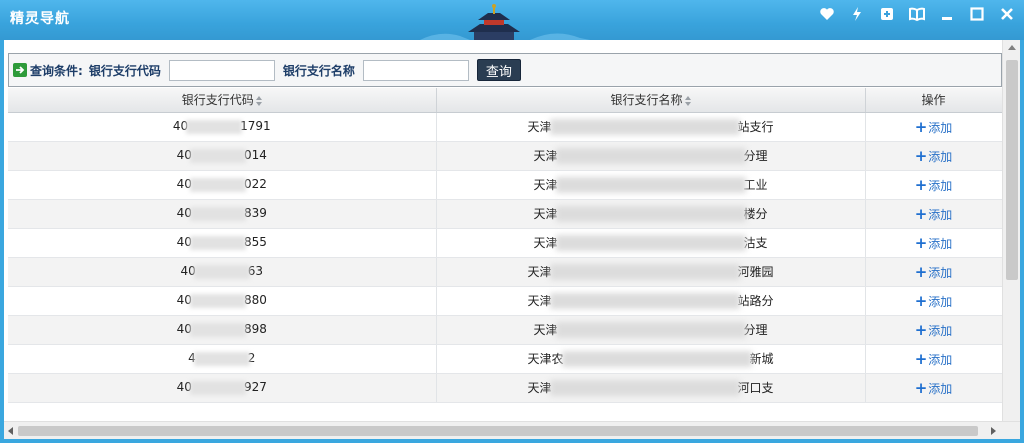 This screenshot has width=1024, height=443. I want to click on scroll-right-icon, so click(993, 431).